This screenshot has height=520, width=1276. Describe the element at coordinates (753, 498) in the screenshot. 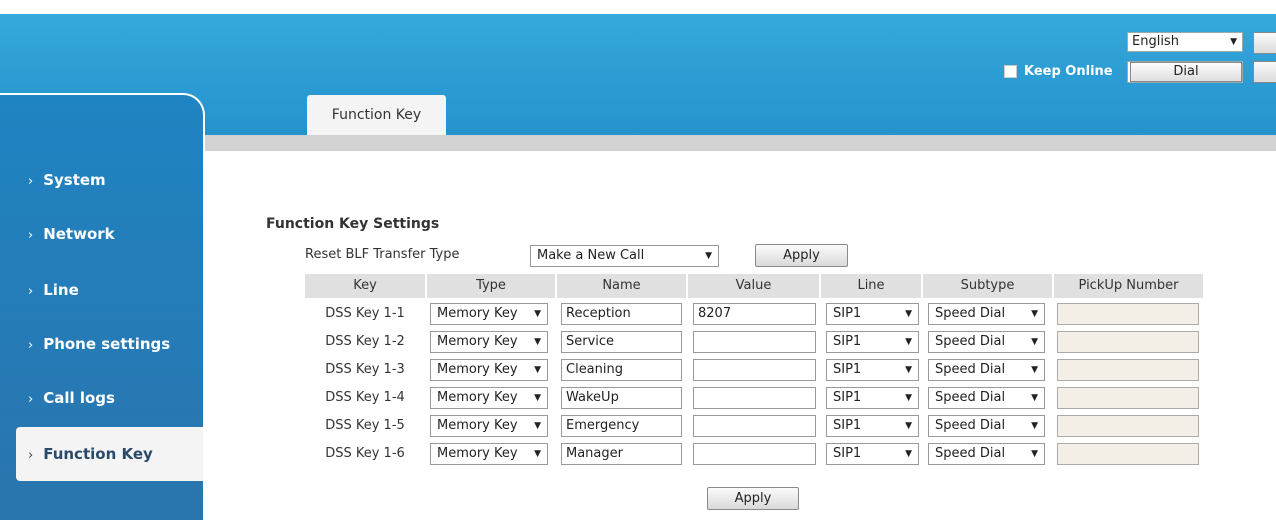

I see `apply-button: Apply` at that location.